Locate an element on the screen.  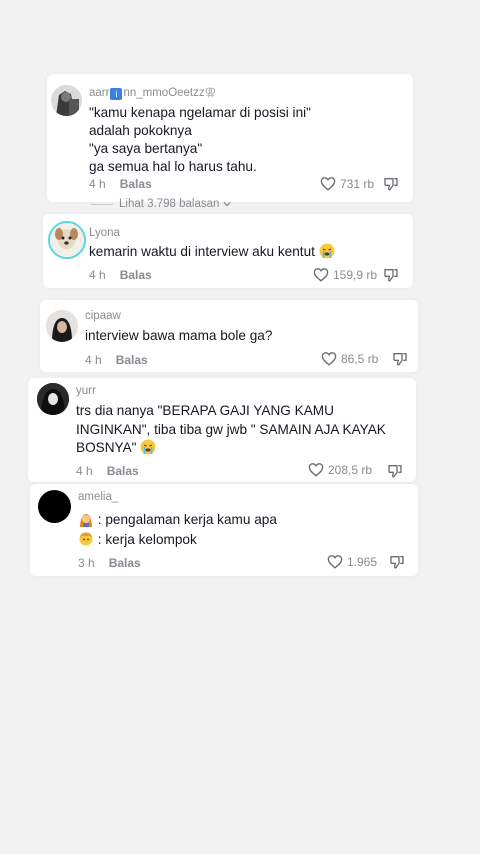
info-icon: i is located at coordinates (116, 94).